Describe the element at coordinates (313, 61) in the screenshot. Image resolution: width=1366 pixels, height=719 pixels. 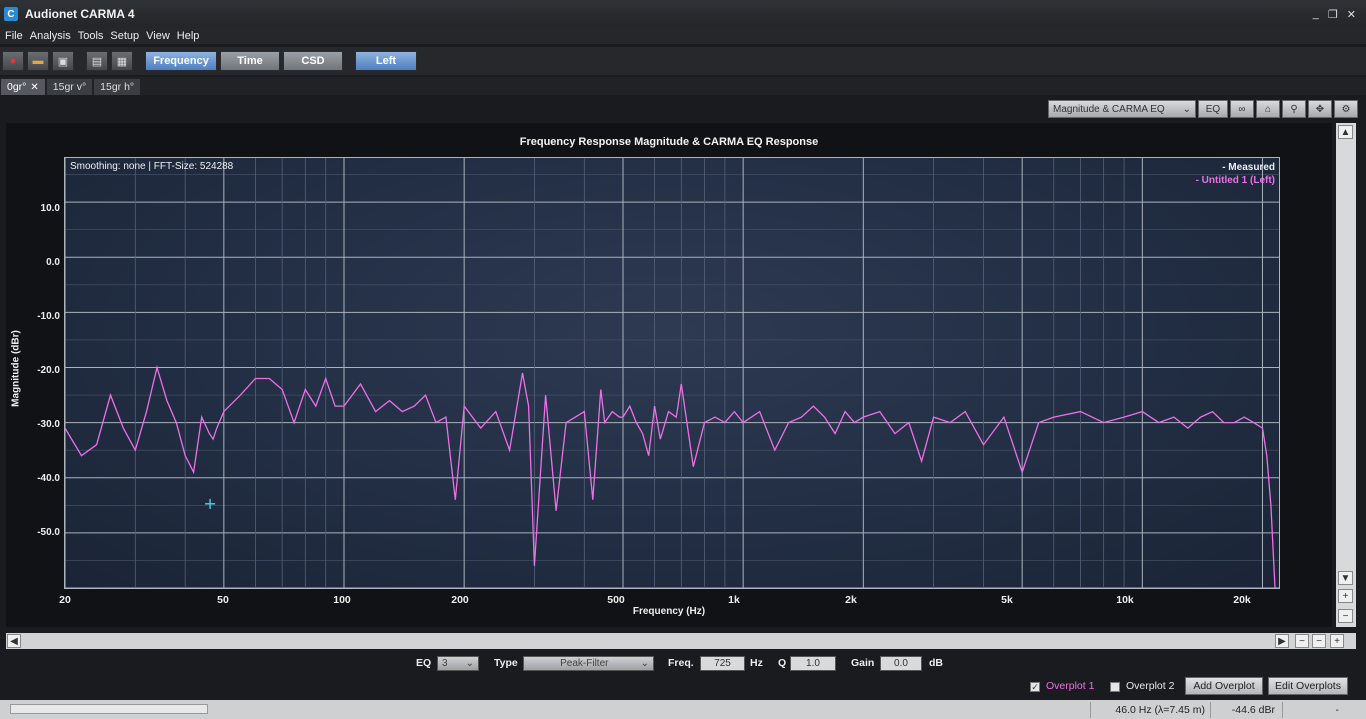
I see `csd-view-button: CSD` at that location.